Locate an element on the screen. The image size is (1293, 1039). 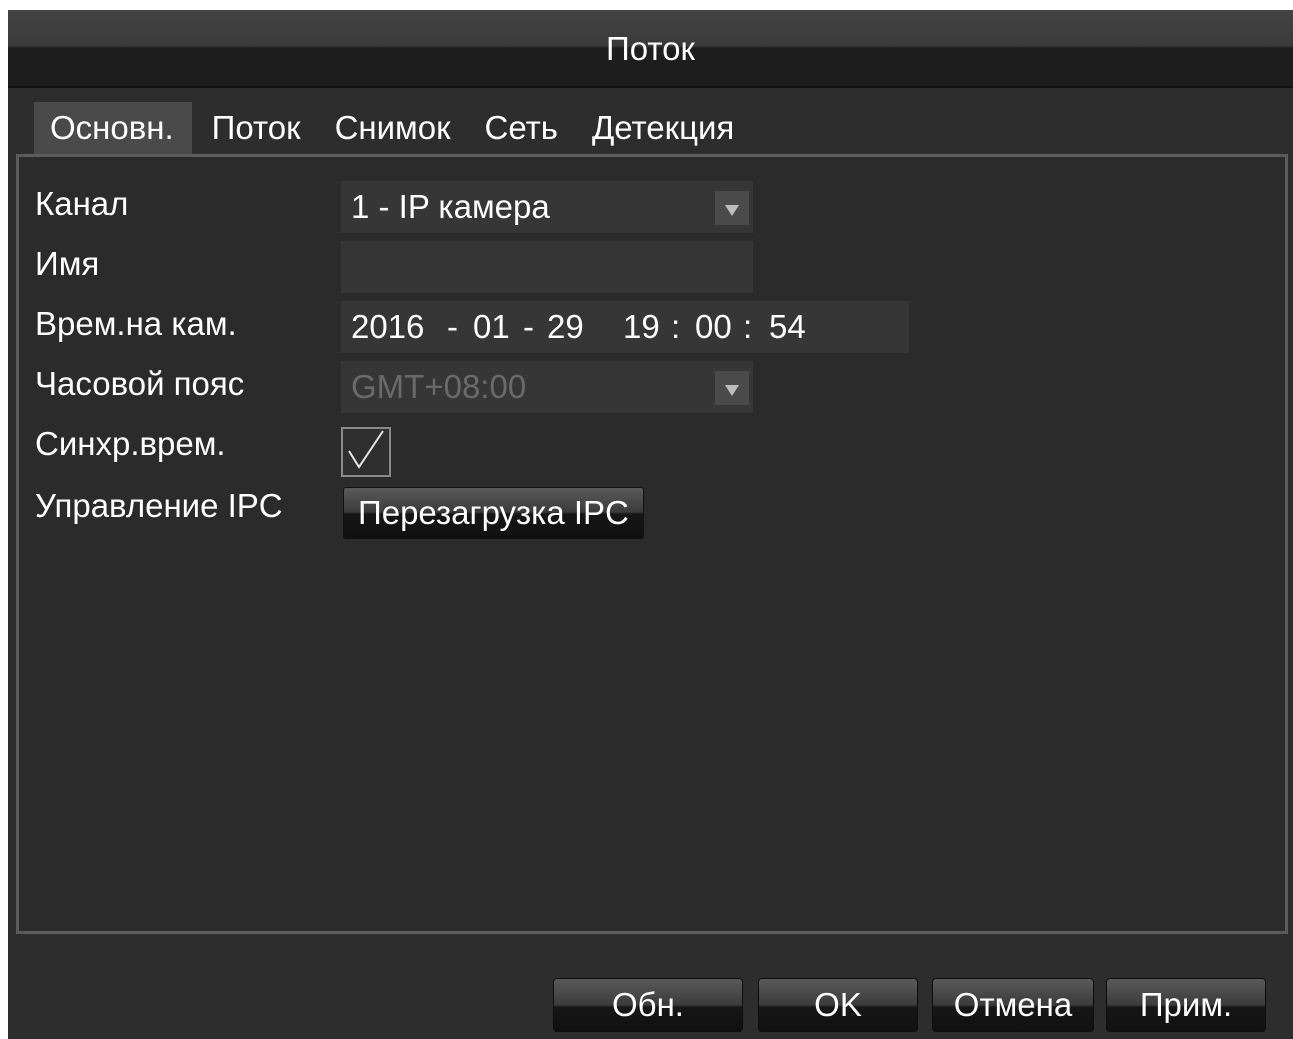
second-field: 54 is located at coordinates (787, 327).